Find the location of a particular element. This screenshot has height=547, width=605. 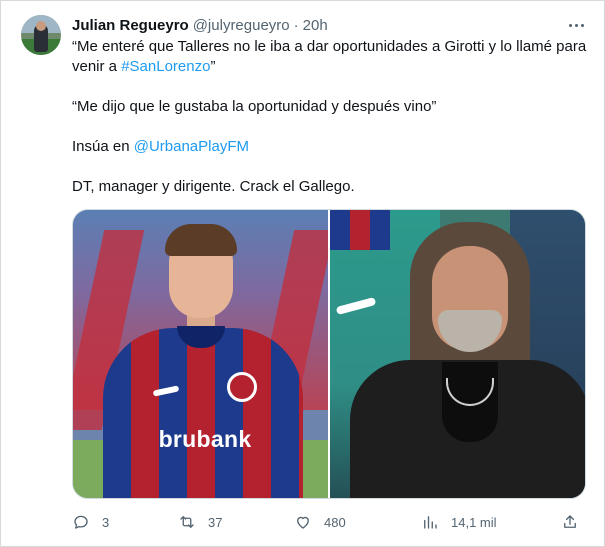

reply-icon is located at coordinates (81, 522).